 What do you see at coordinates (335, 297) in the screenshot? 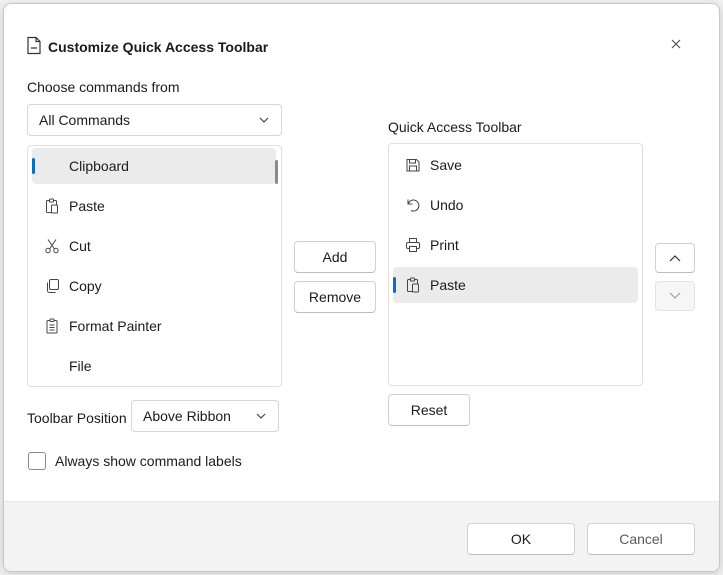
I see `remove-button: Remove` at bounding box center [335, 297].